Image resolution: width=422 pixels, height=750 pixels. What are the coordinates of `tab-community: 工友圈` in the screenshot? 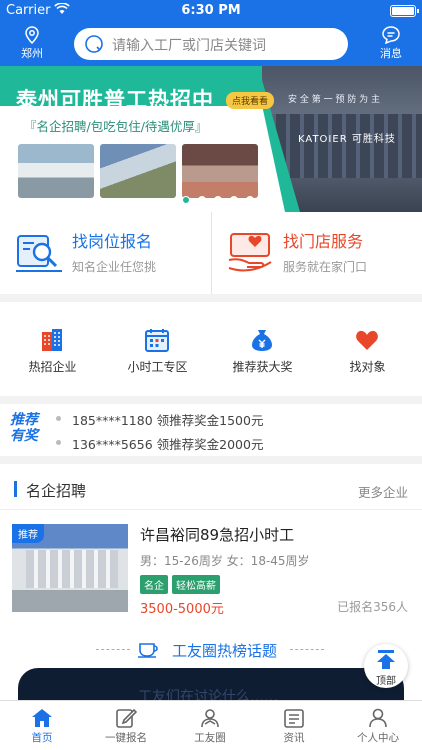 It's located at (210, 725).